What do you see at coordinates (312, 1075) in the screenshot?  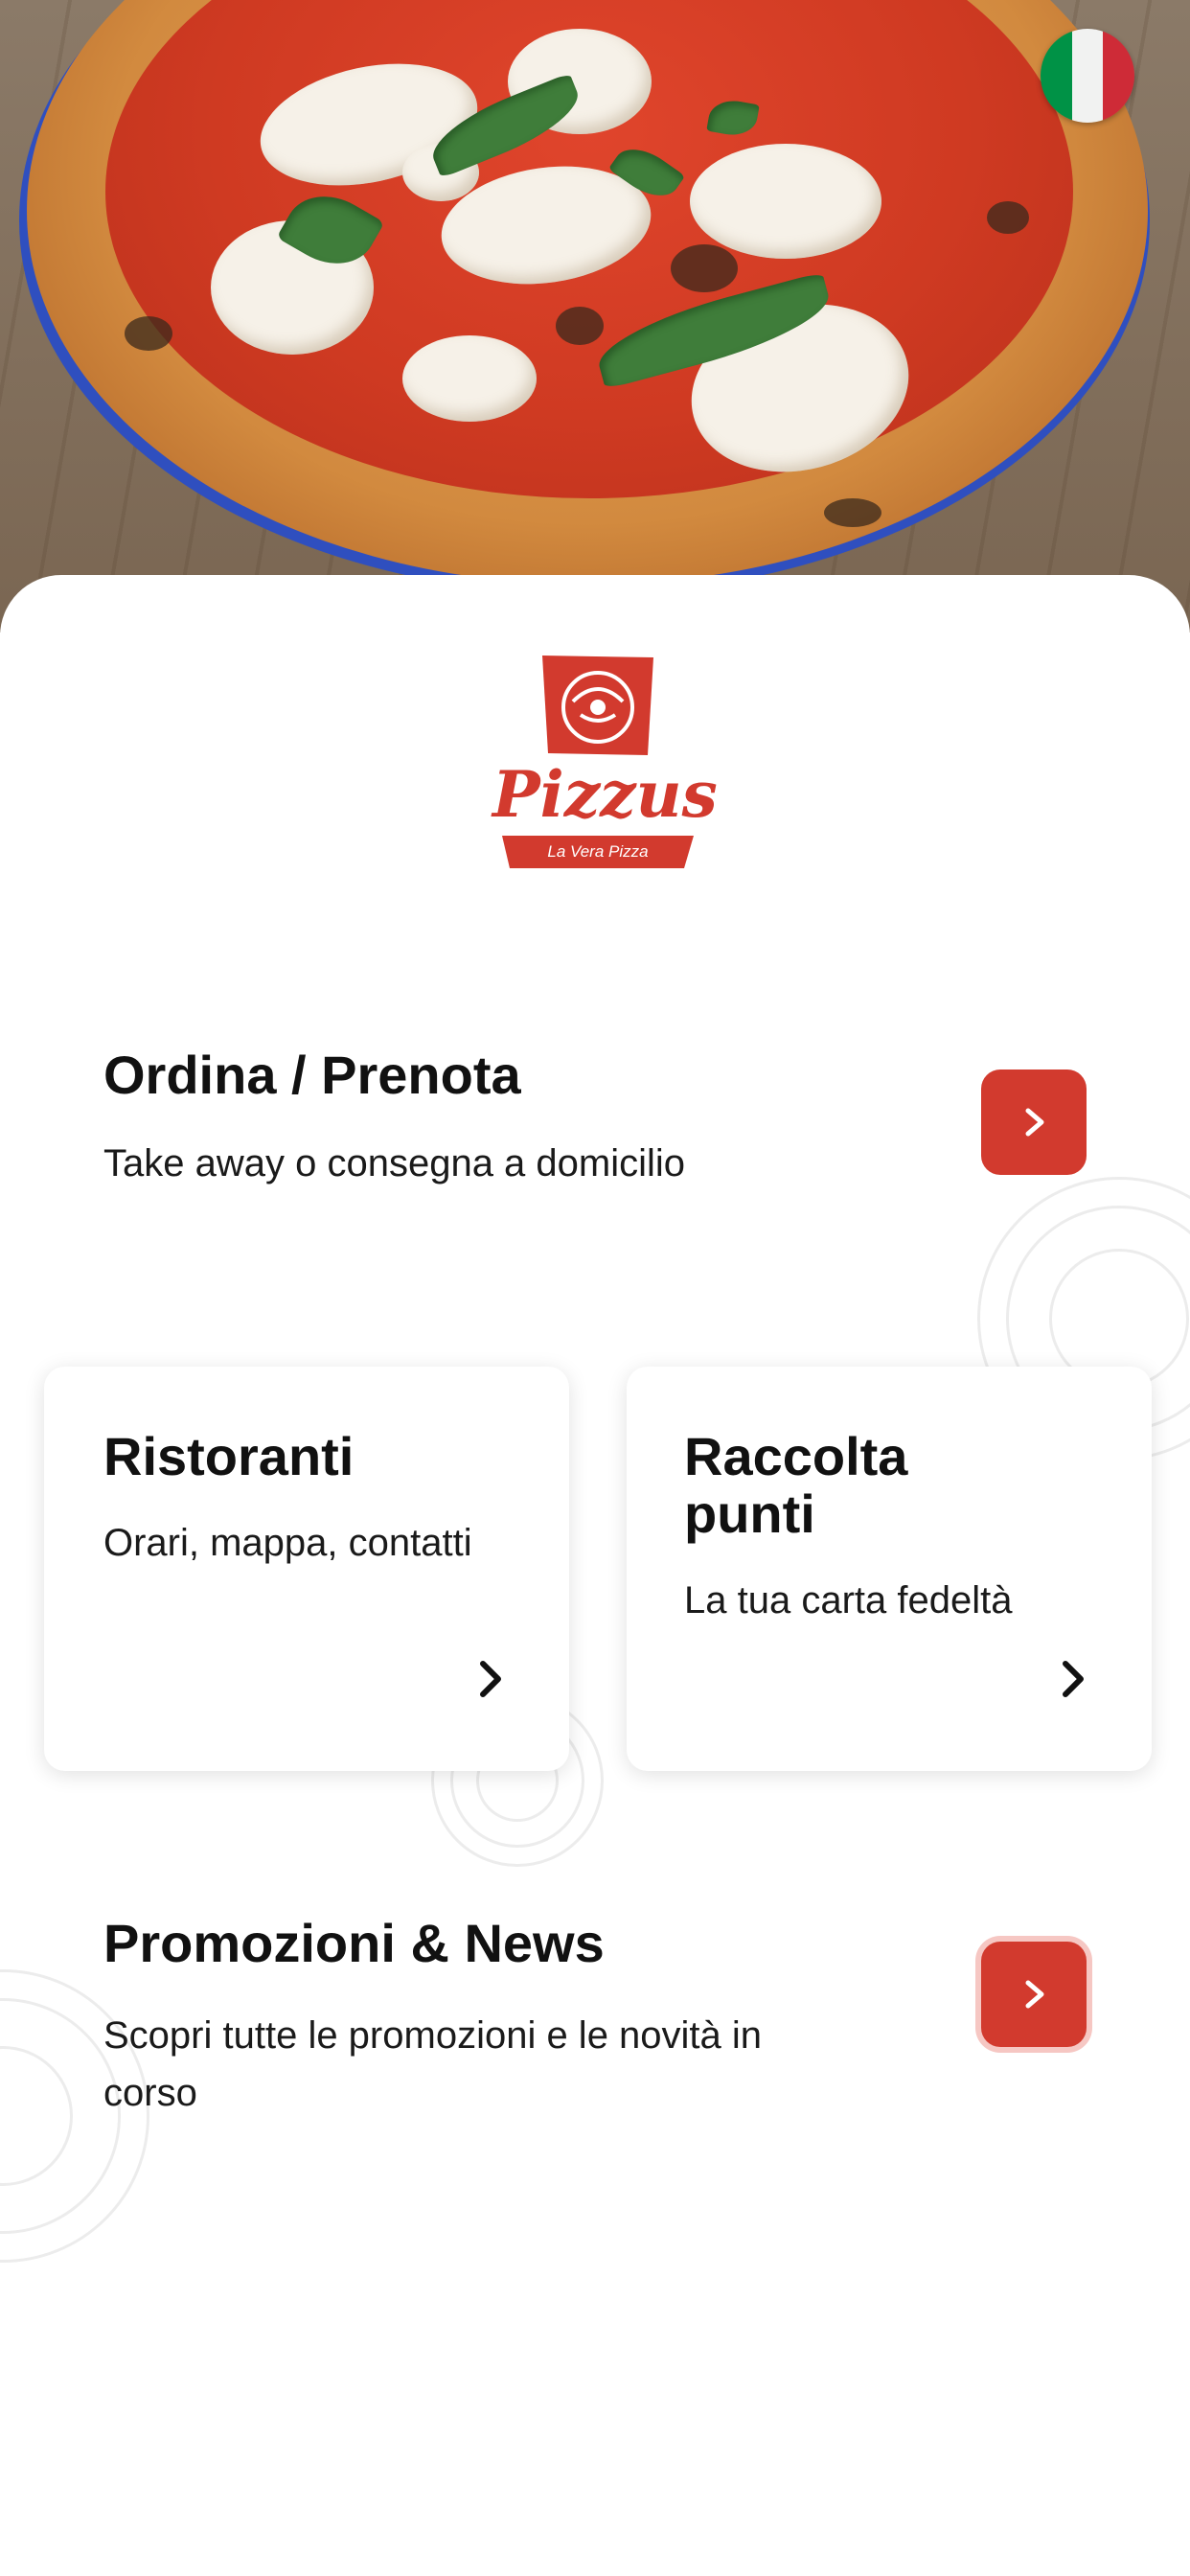 I see `order-title: Ordina / Prenota` at bounding box center [312, 1075].